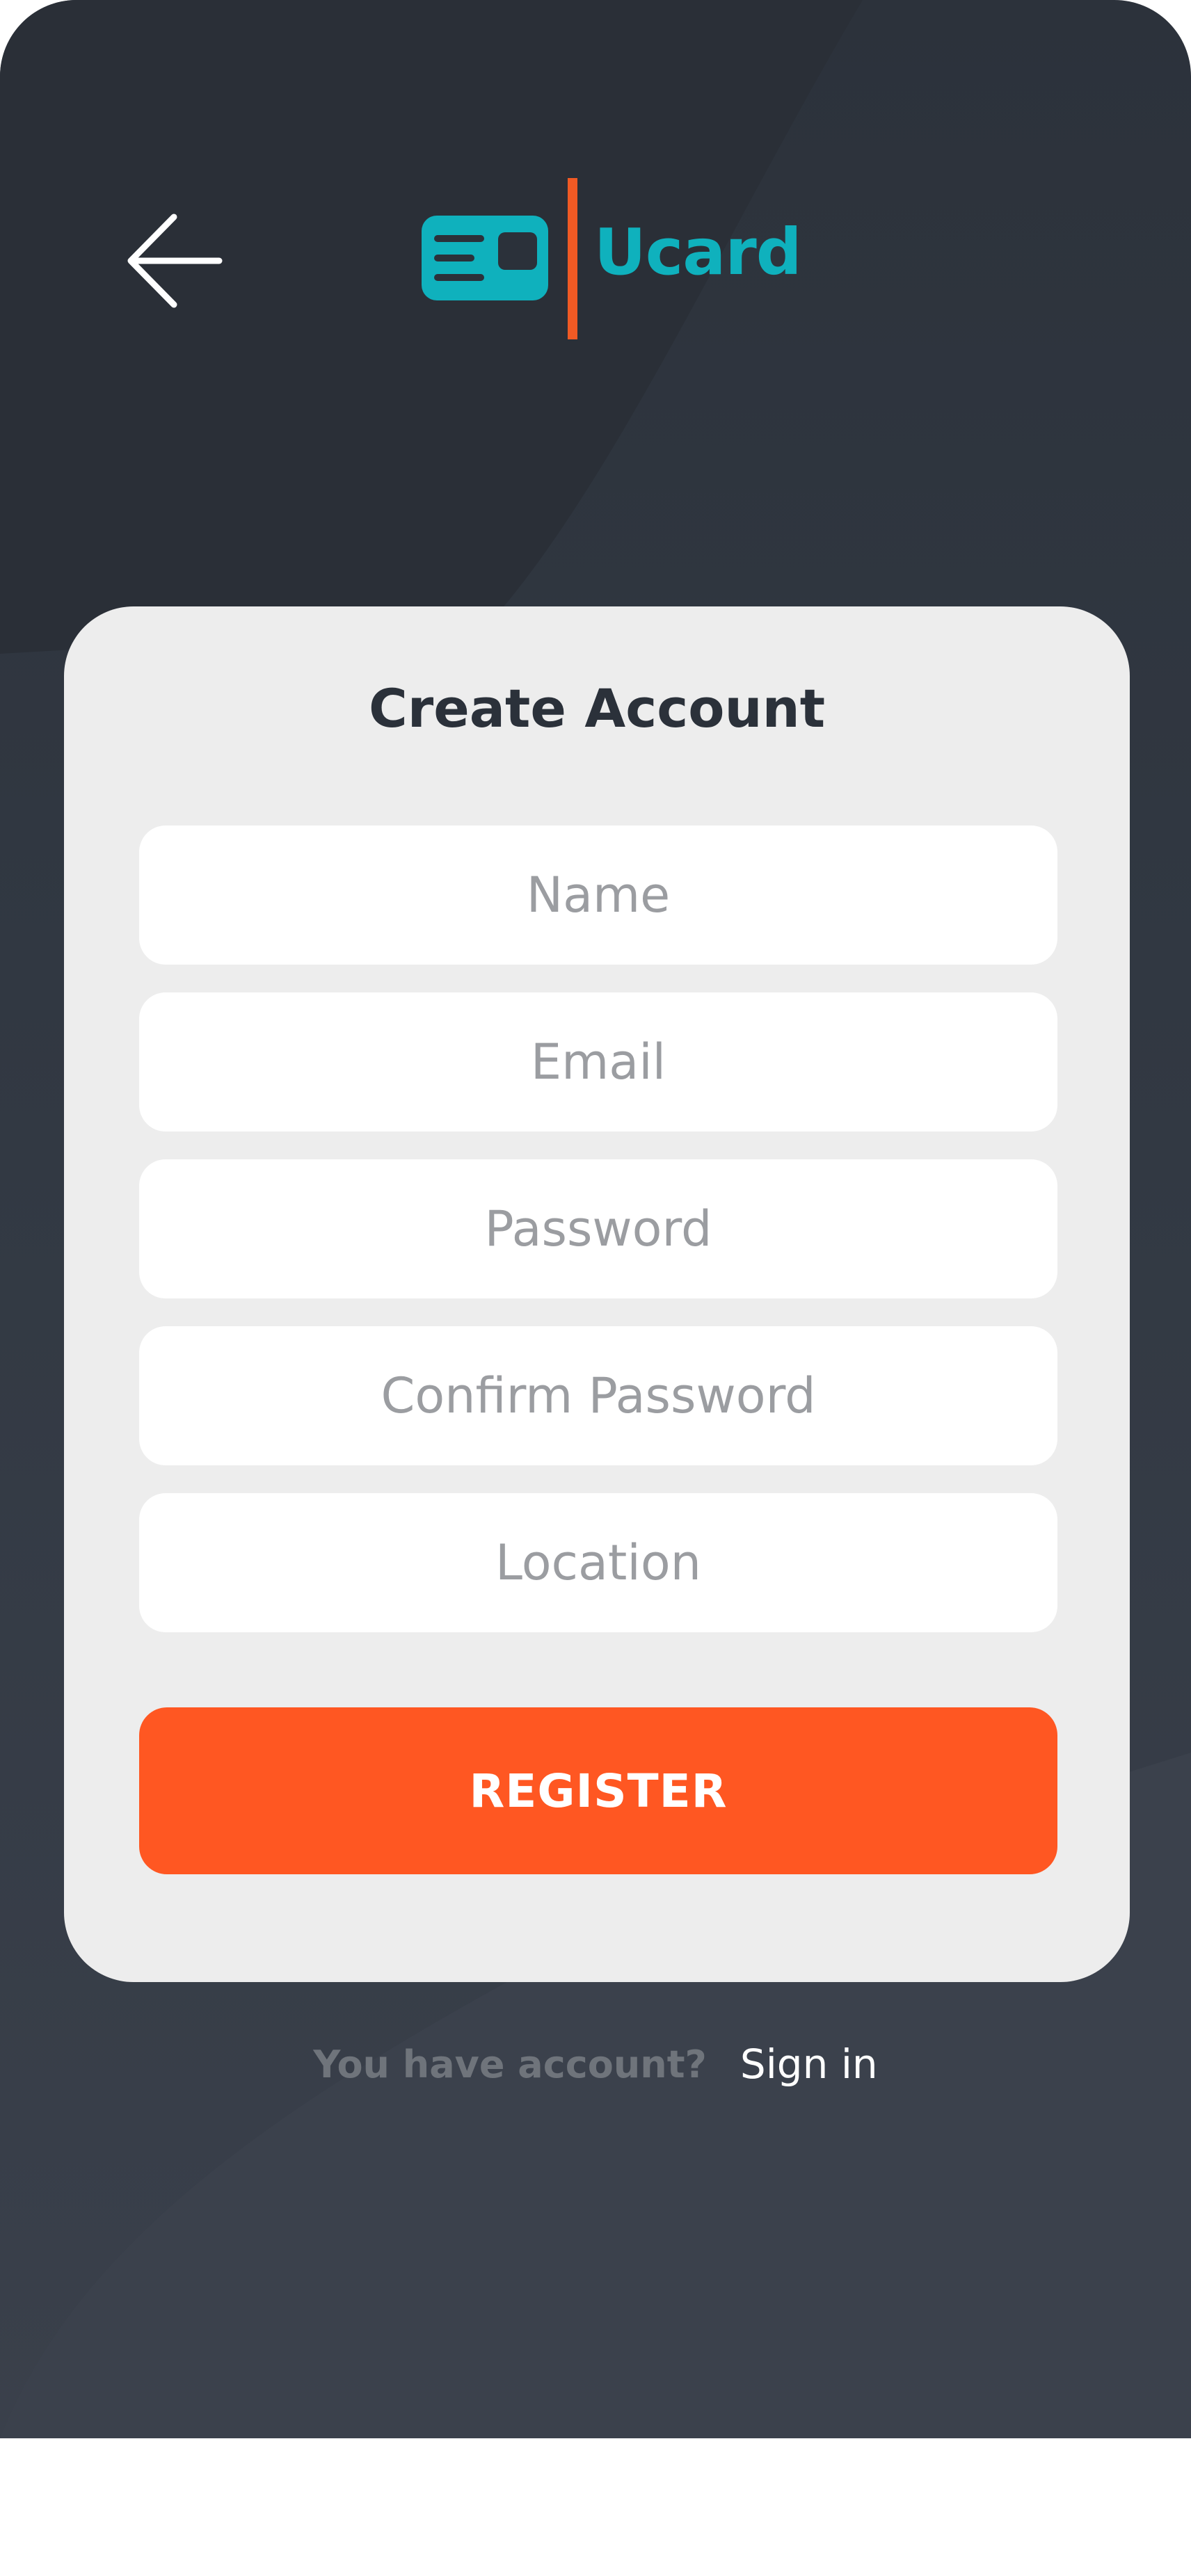 The image size is (1191, 2576). I want to click on confirm-password-input, so click(598, 1395).